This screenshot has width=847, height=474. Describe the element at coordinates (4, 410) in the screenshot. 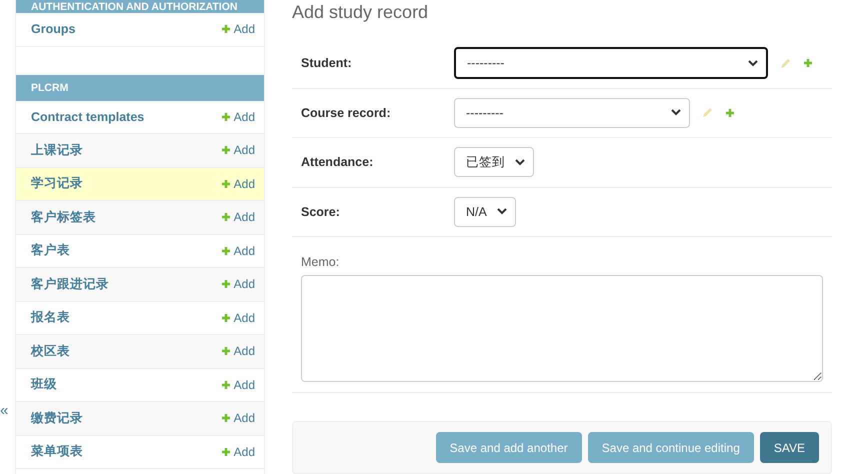

I see `collapse-sidebar-button: «` at that location.